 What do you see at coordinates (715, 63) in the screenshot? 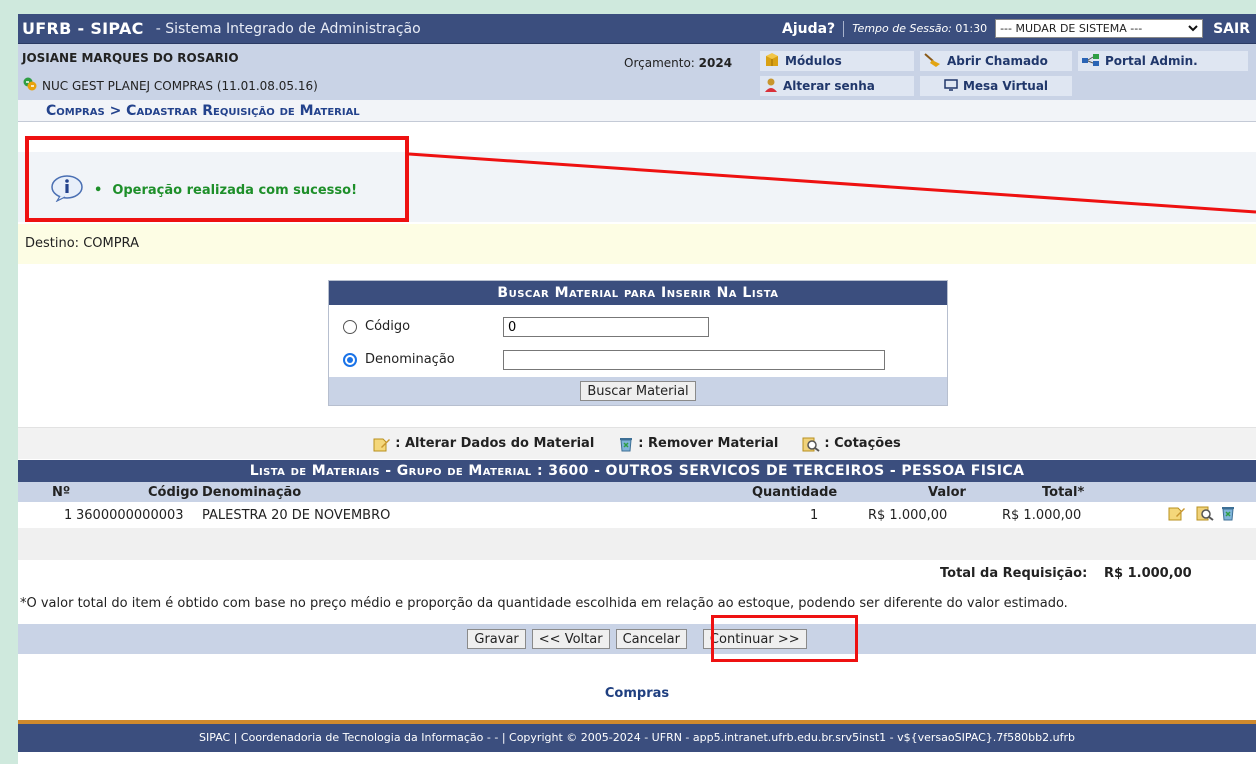
I see `budget-year: 2024` at bounding box center [715, 63].